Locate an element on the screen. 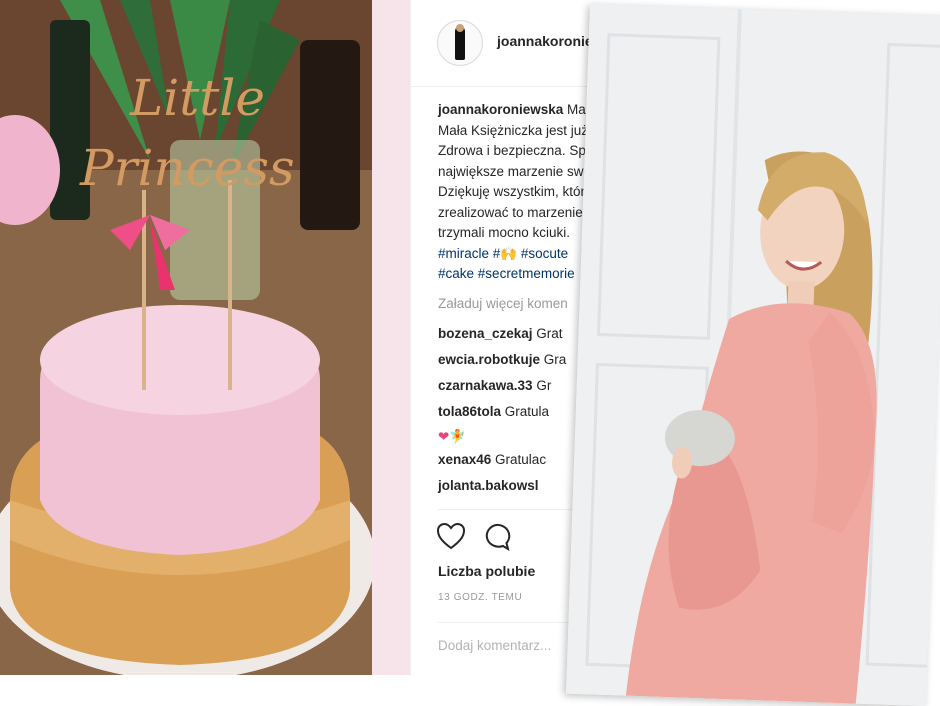  hashtag: #miracle is located at coordinates (463, 253).